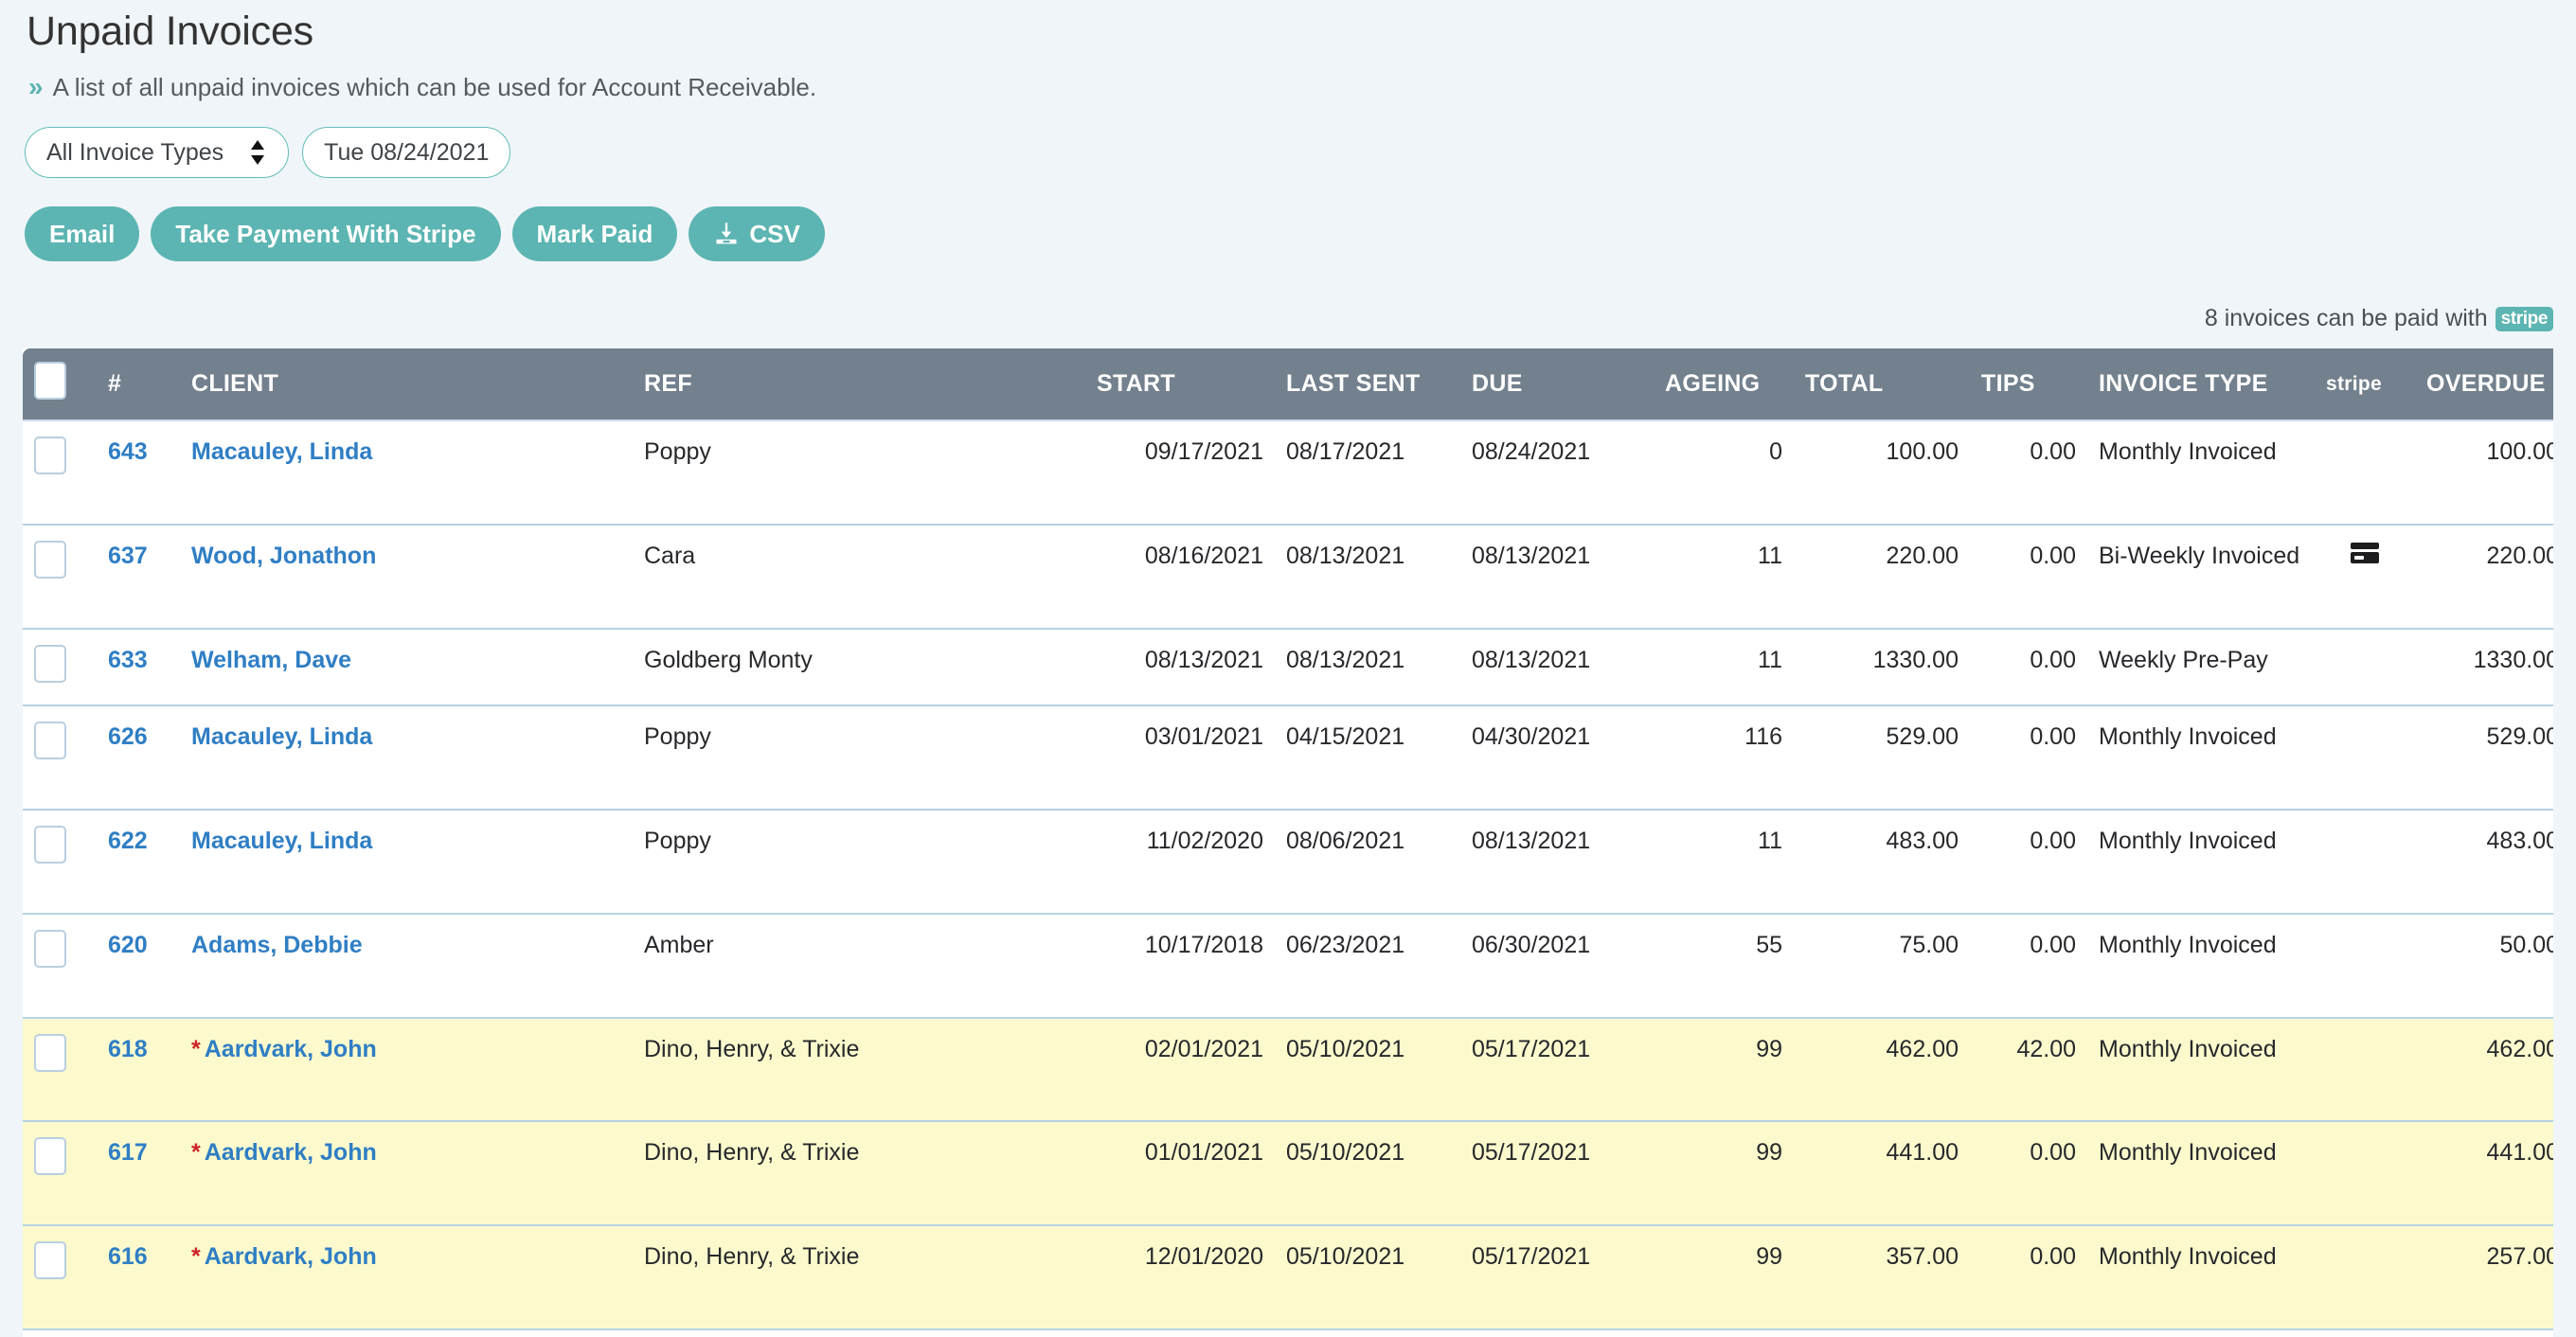 The height and width of the screenshot is (1337, 2576). I want to click on column-header-last-sent: LAST SENT, so click(1367, 384).